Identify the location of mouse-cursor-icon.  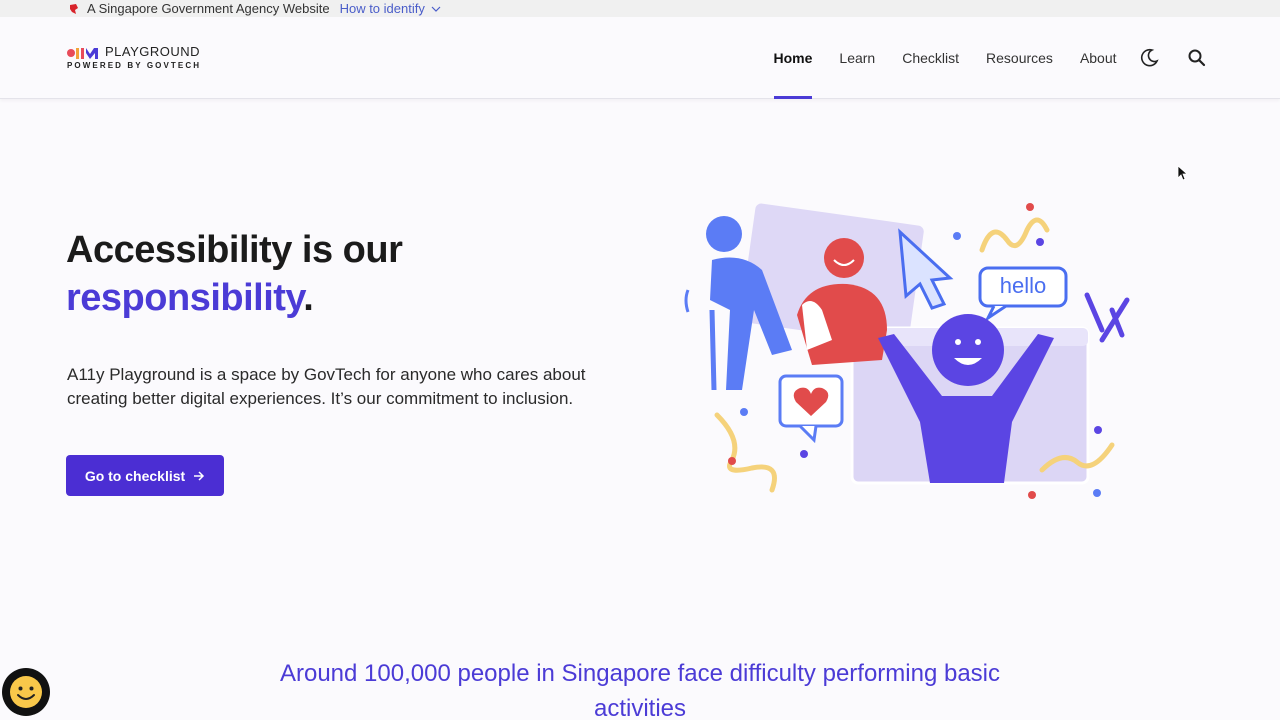
(1183, 173).